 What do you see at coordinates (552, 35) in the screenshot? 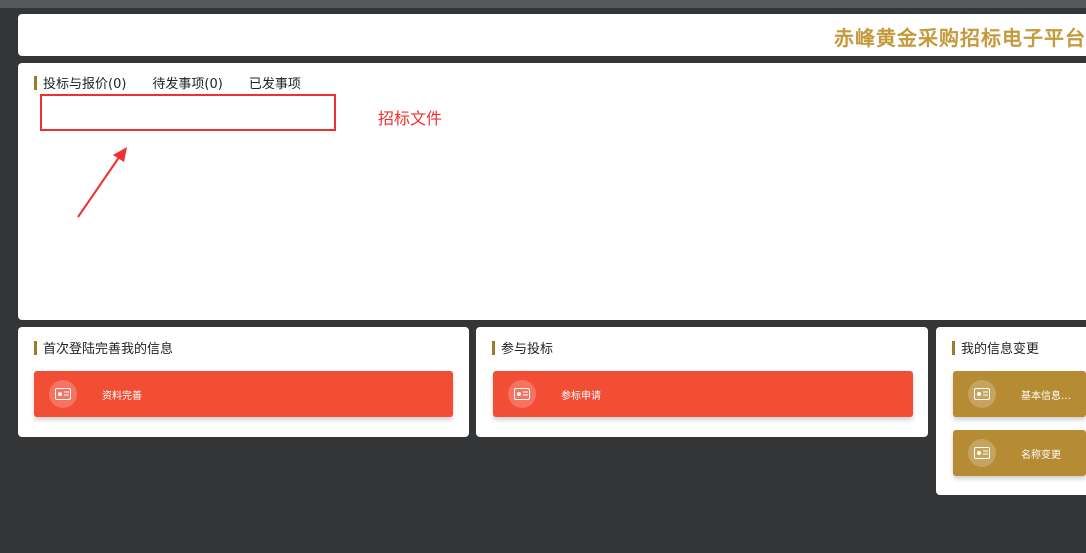
I see `header-bar: 赤峰黄金采购招标电子平台` at bounding box center [552, 35].